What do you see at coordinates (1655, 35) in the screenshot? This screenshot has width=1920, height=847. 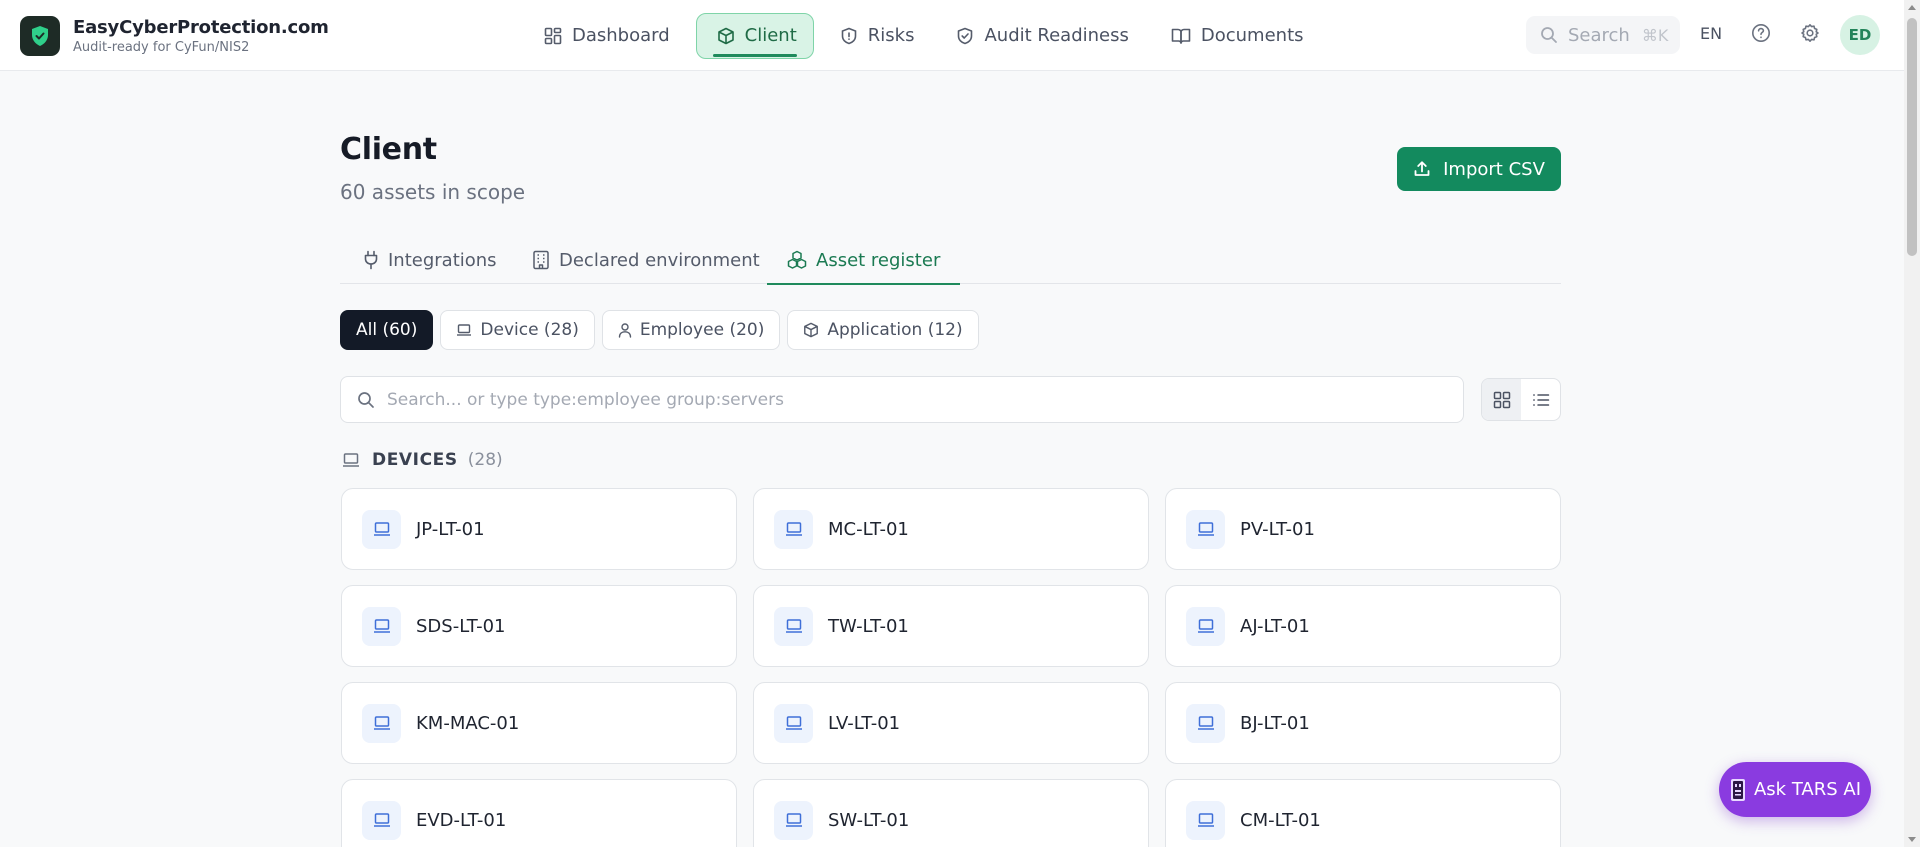 I see `search-shortcut: ⌘K` at bounding box center [1655, 35].